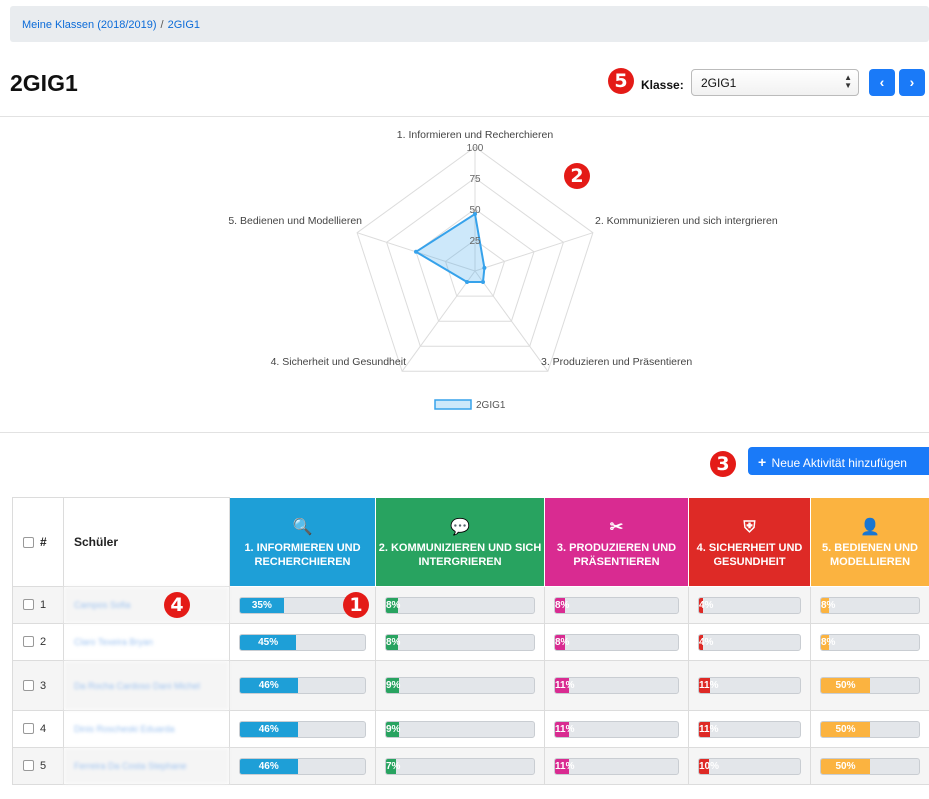 Image resolution: width=929 pixels, height=799 pixels. I want to click on progress-cell: 11%, so click(616, 685).